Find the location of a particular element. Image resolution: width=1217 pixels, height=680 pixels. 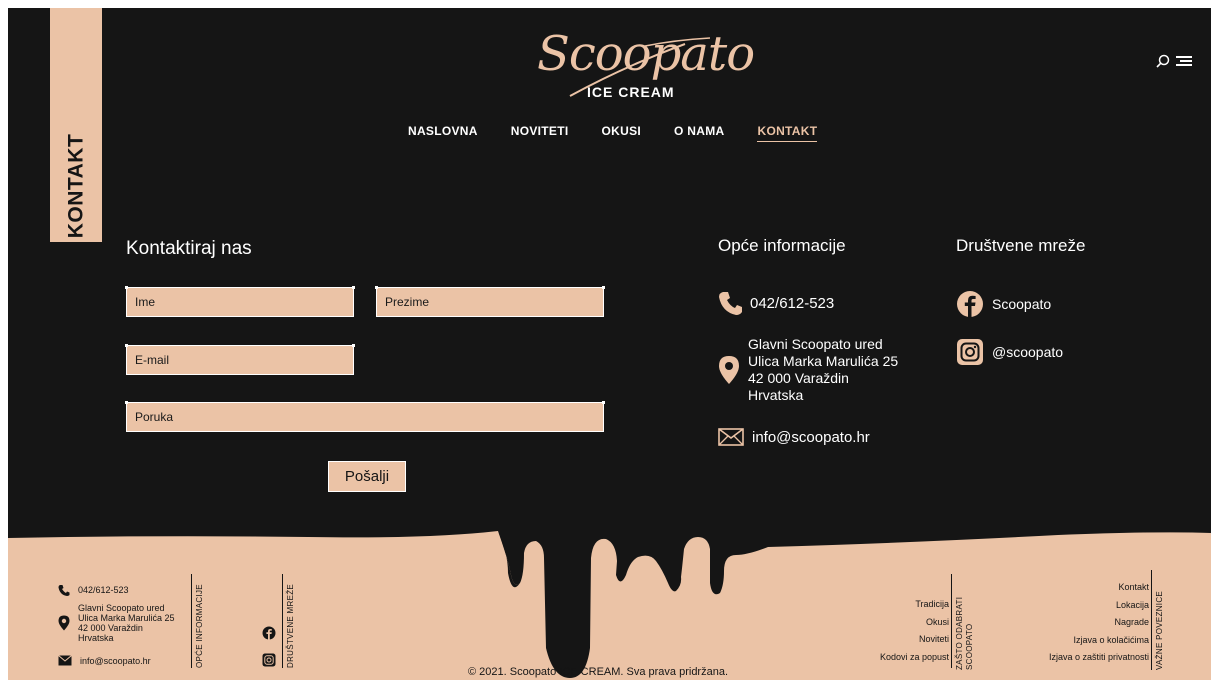

footer-address-line: 42 000 Varaždin is located at coordinates (110, 628).